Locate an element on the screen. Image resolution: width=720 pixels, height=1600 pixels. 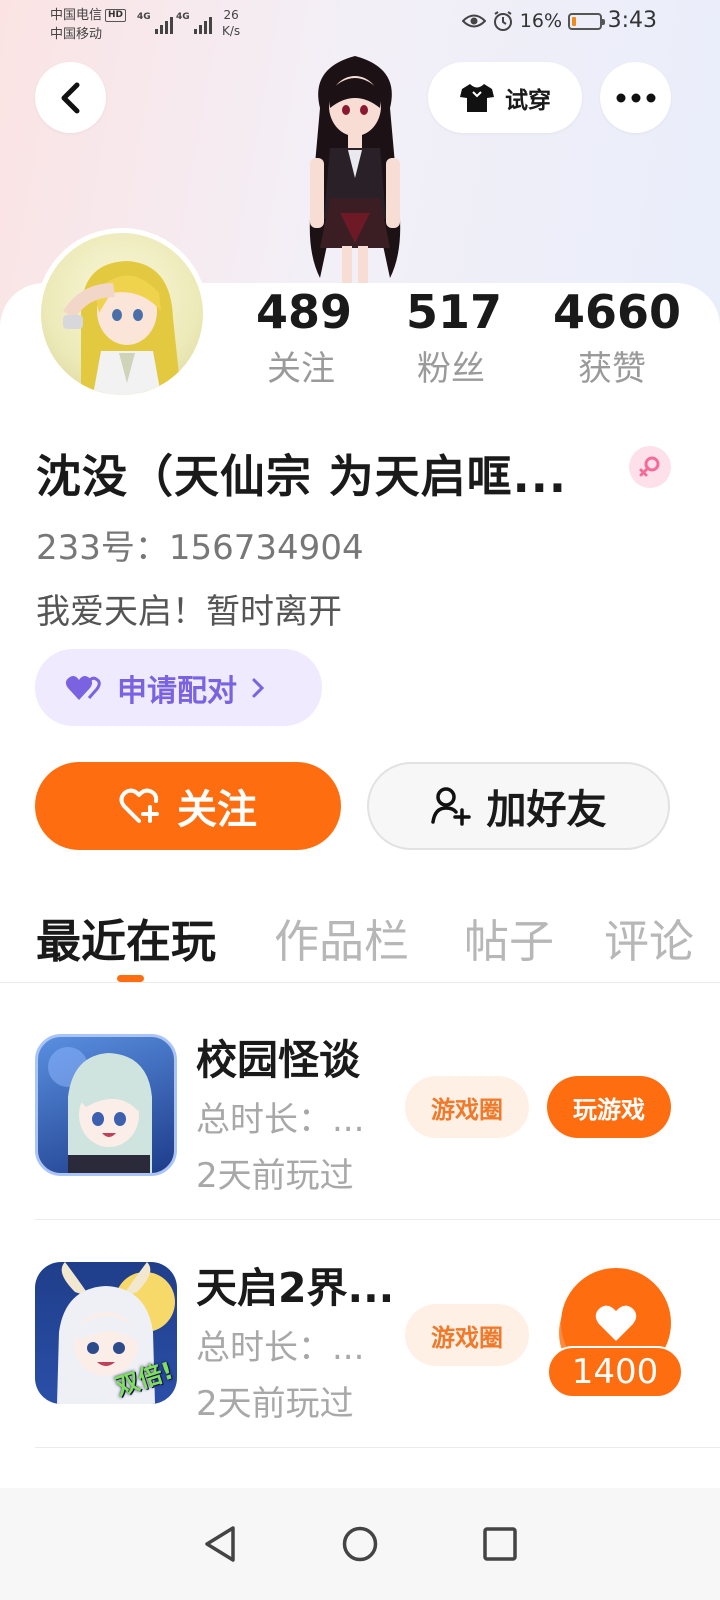
tab-recently-played: 最近在玩 is located at coordinates (126, 937).